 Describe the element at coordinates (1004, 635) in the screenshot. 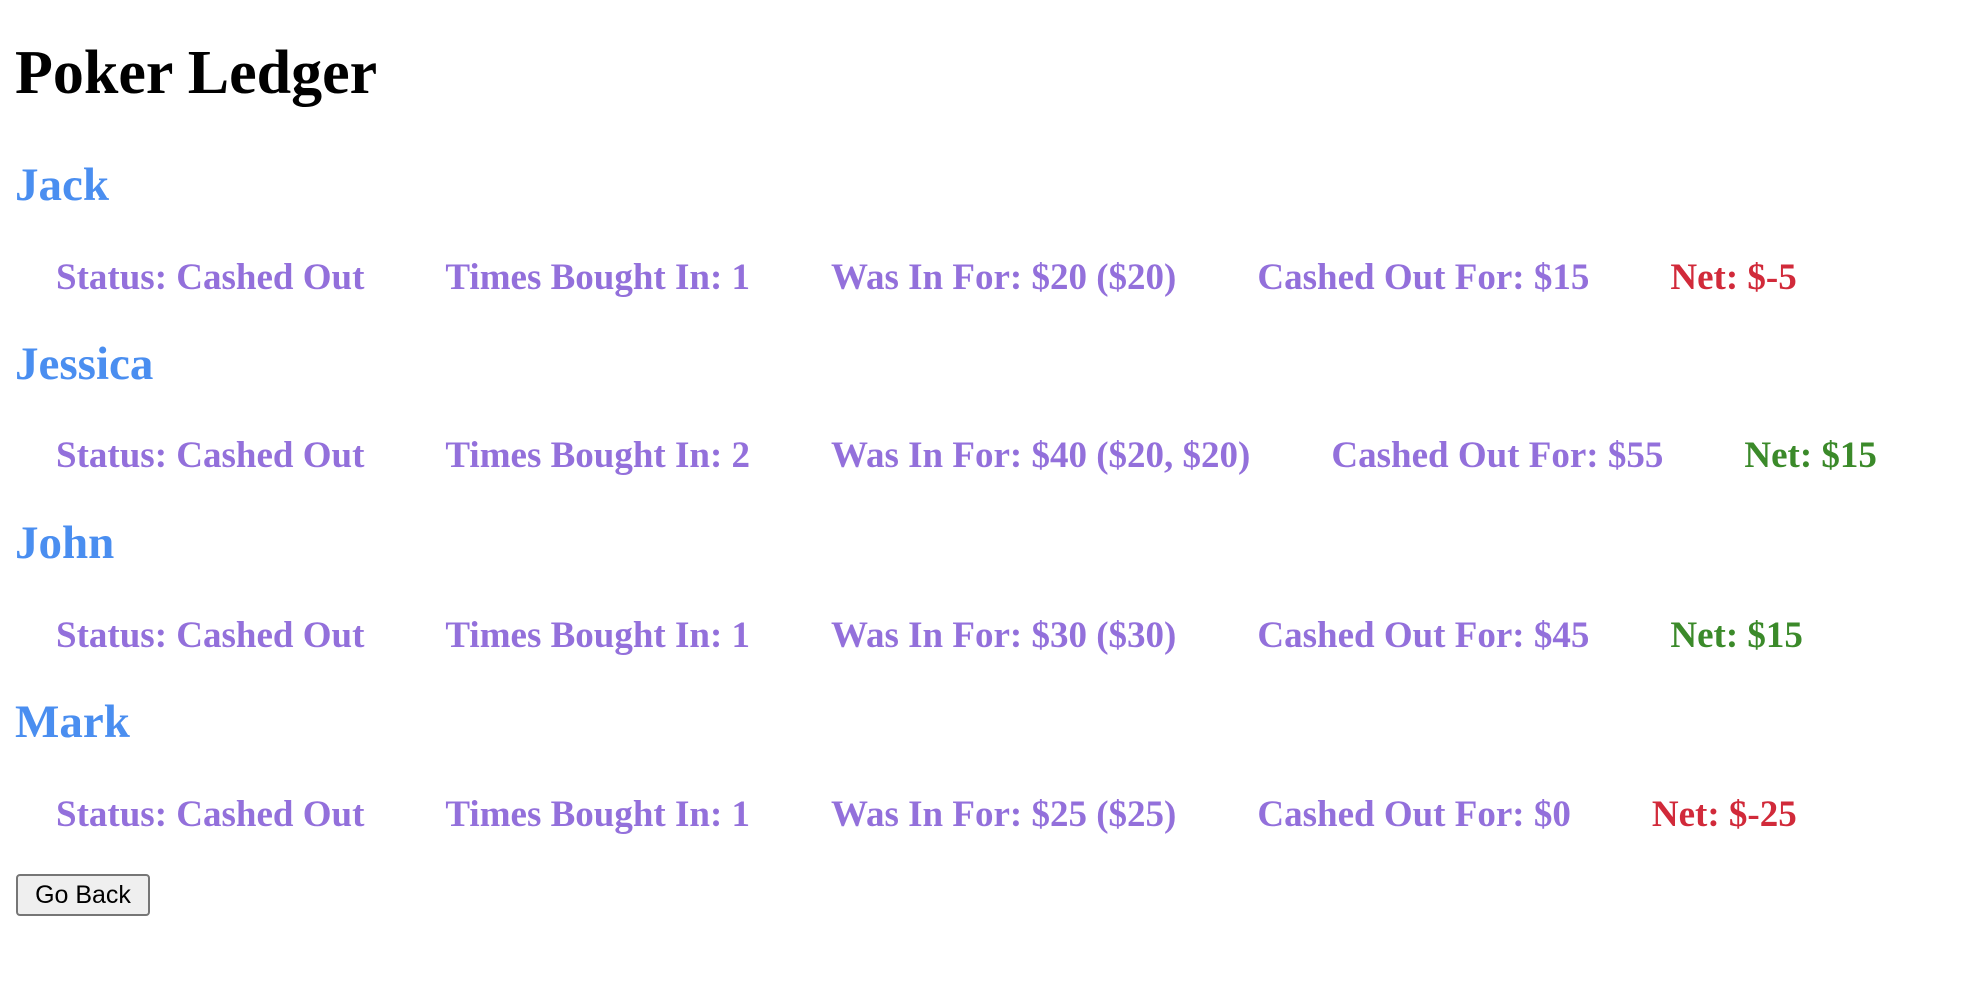

I see `player-was-in-for: Was In For: $30 ($30)` at that location.